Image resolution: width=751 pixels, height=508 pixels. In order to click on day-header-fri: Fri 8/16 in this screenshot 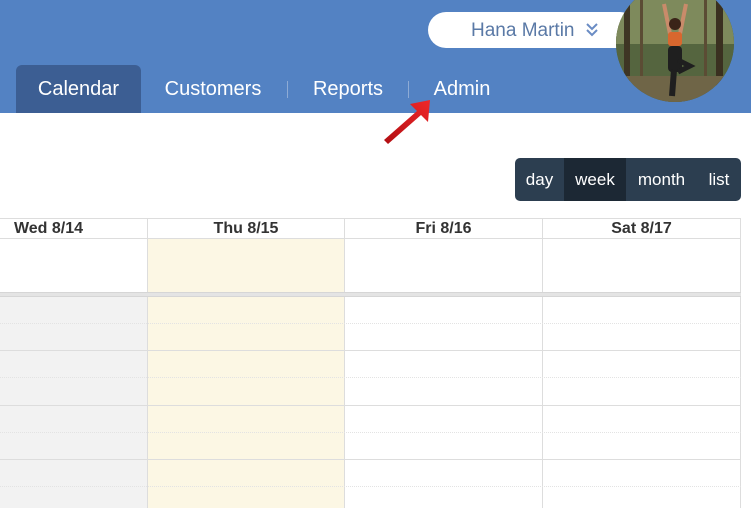, I will do `click(444, 228)`.